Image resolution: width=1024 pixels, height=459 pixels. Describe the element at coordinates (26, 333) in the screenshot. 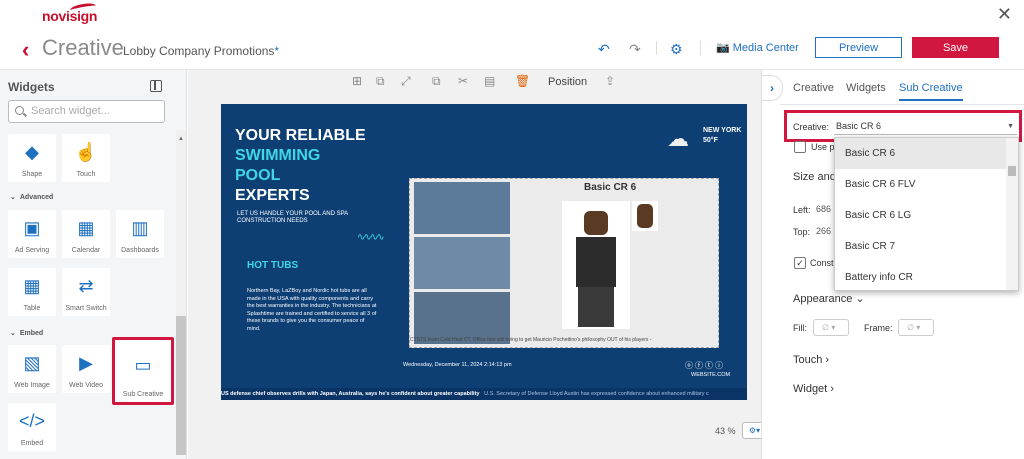

I see `section-embed: ⌄ Embed` at that location.